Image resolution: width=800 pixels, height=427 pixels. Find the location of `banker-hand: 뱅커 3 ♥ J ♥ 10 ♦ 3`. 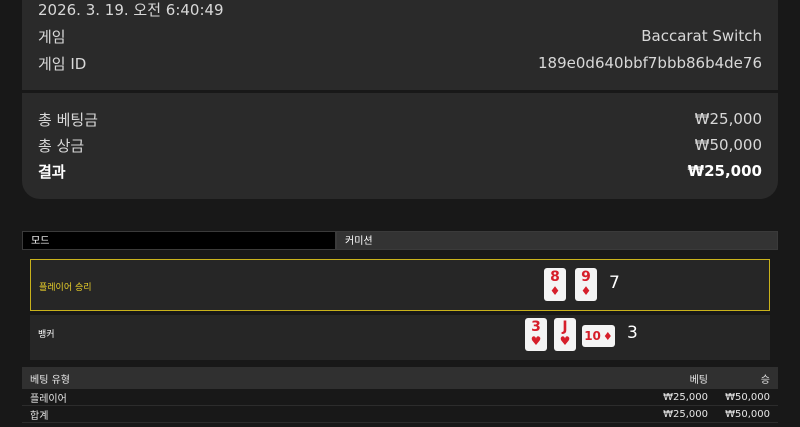

banker-hand: 뱅커 3 ♥ J ♥ 10 ♦ 3 is located at coordinates (400, 337).